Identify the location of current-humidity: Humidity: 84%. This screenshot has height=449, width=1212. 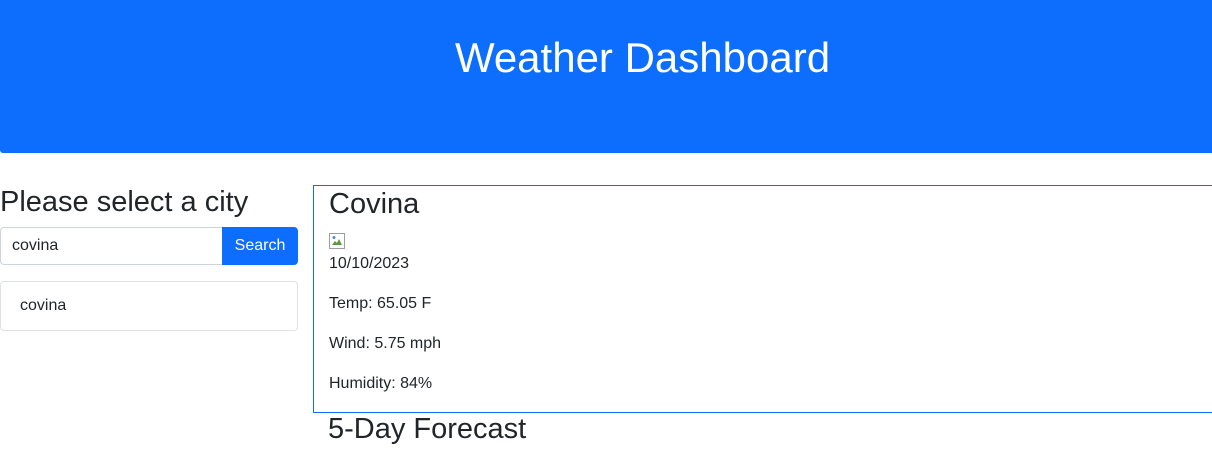
(381, 383).